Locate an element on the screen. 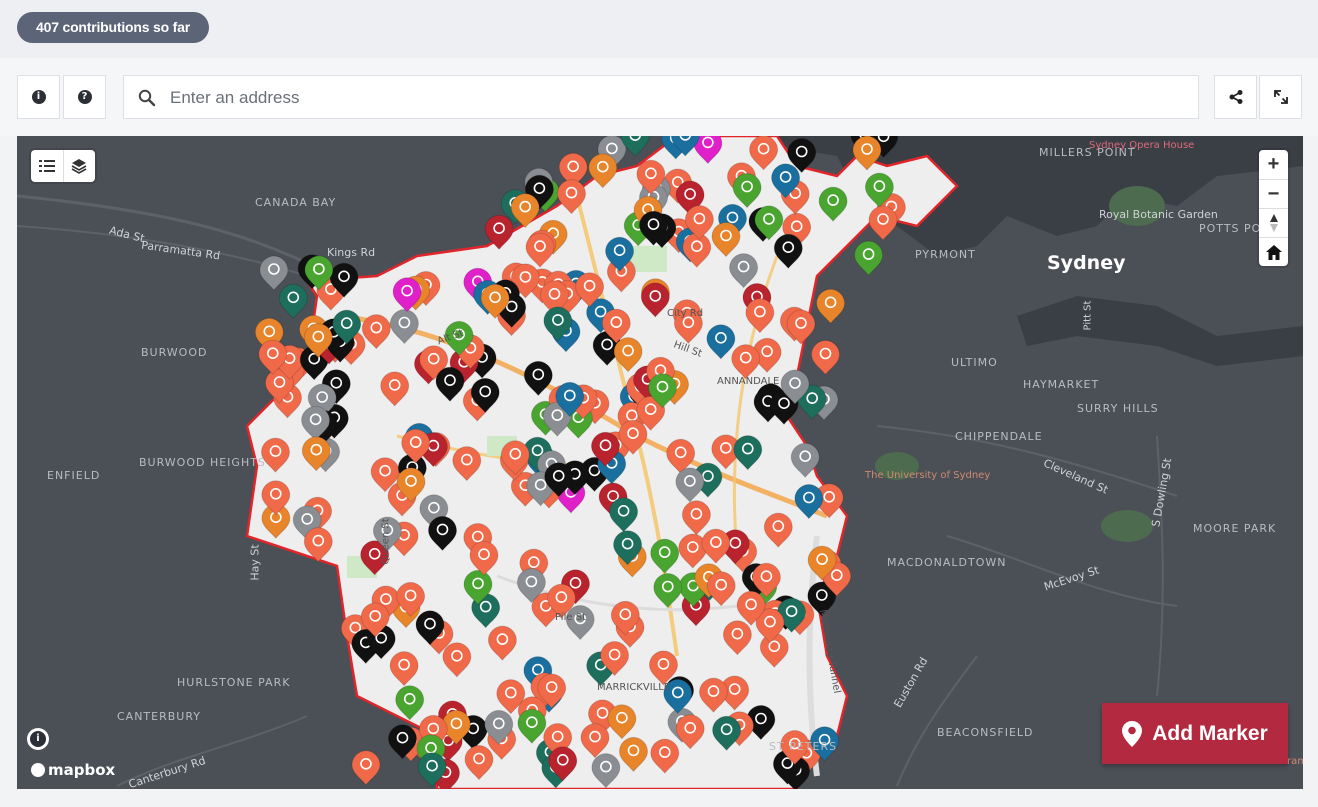 The width and height of the screenshot is (1318, 807). map-pin-icon is located at coordinates (1132, 733).